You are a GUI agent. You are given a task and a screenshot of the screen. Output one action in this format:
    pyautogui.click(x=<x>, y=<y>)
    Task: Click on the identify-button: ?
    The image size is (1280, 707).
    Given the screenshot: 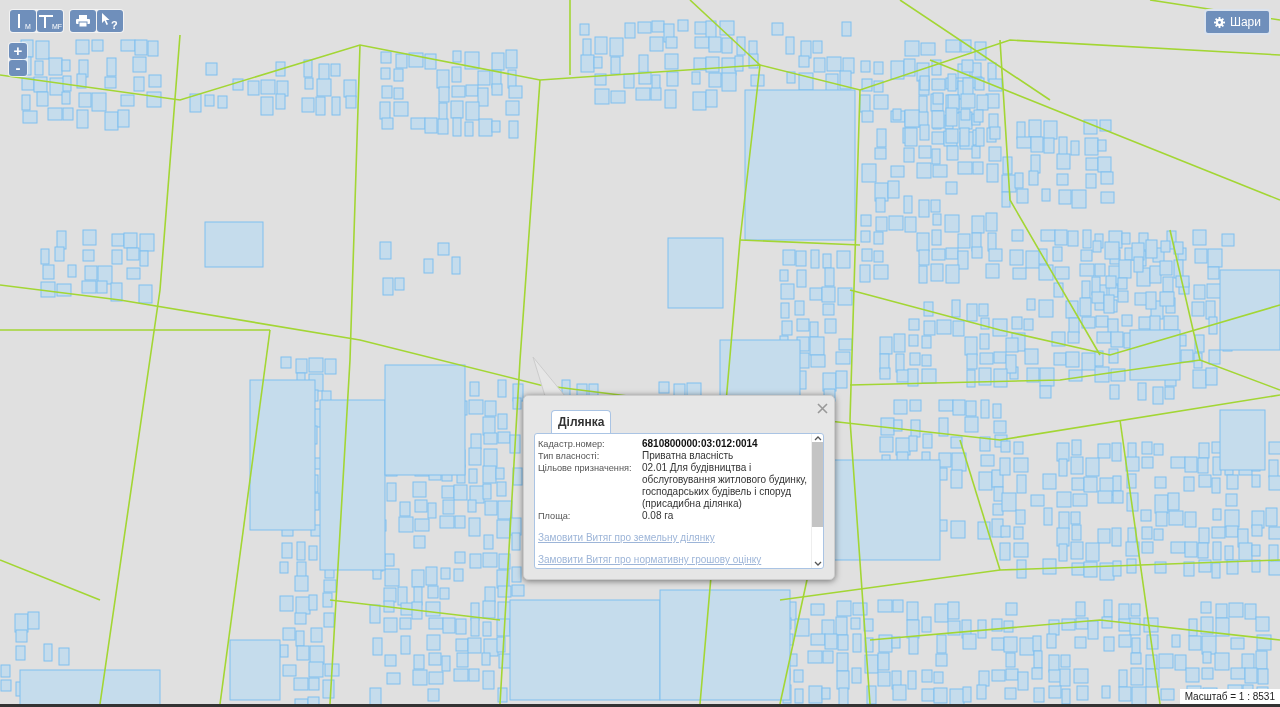 What is the action you would take?
    pyautogui.click(x=110, y=21)
    